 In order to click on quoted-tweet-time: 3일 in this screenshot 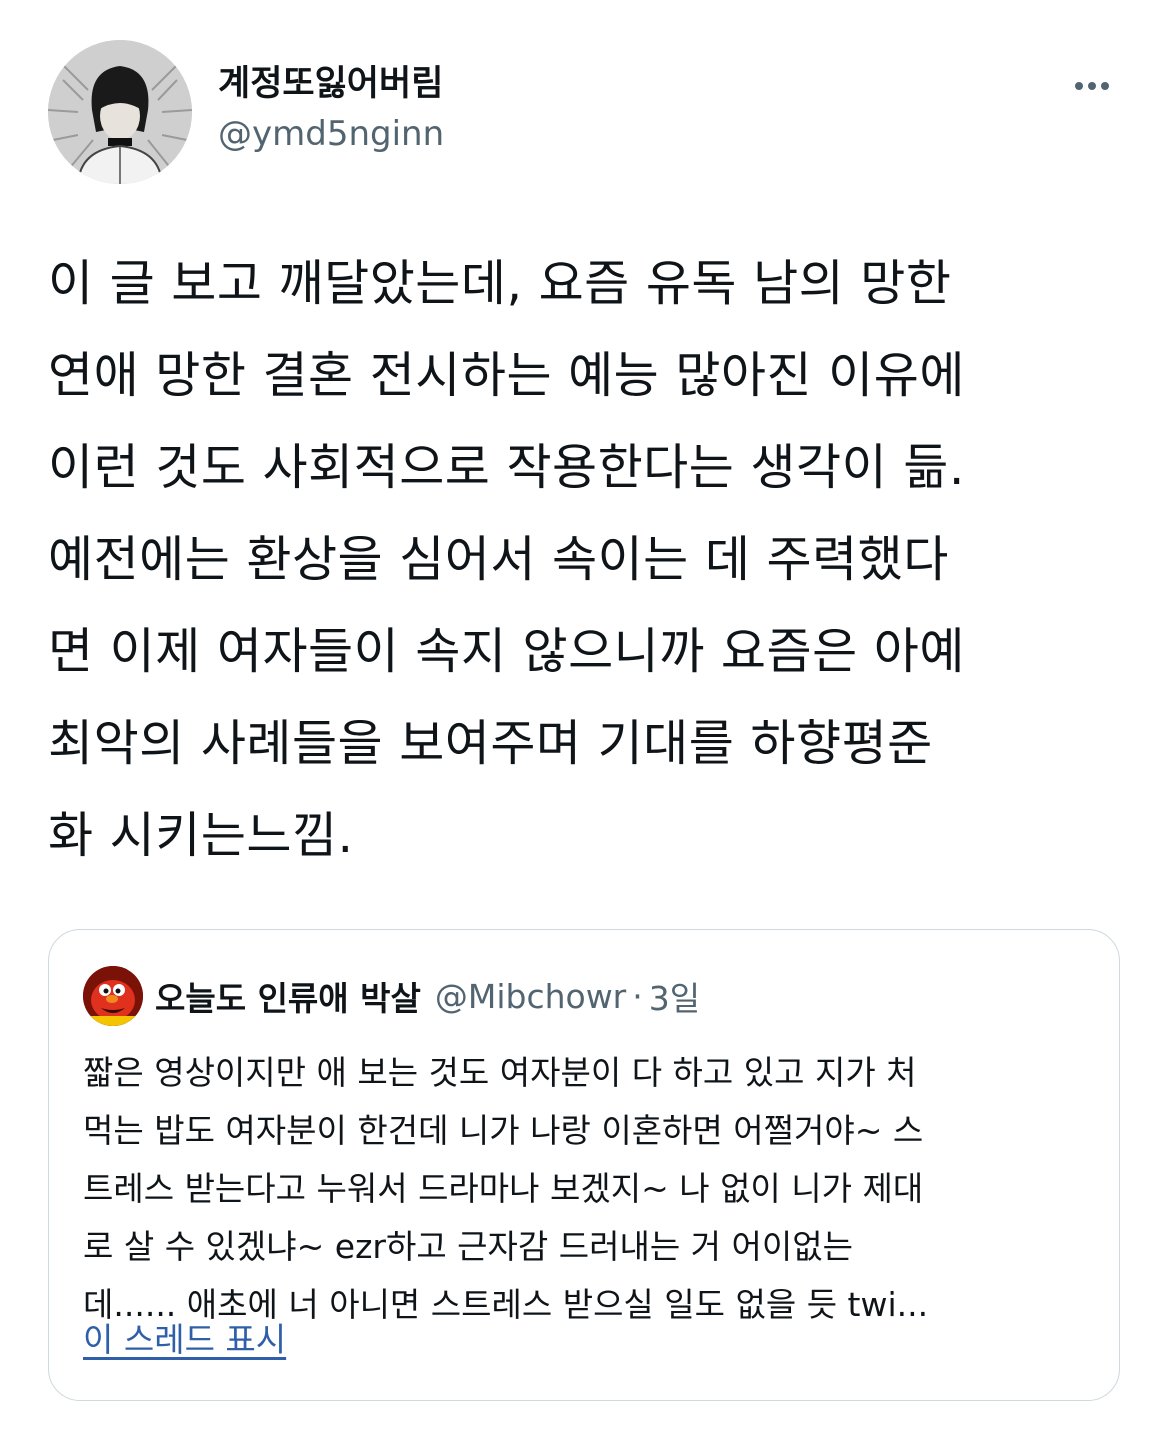, I will do `click(674, 996)`.